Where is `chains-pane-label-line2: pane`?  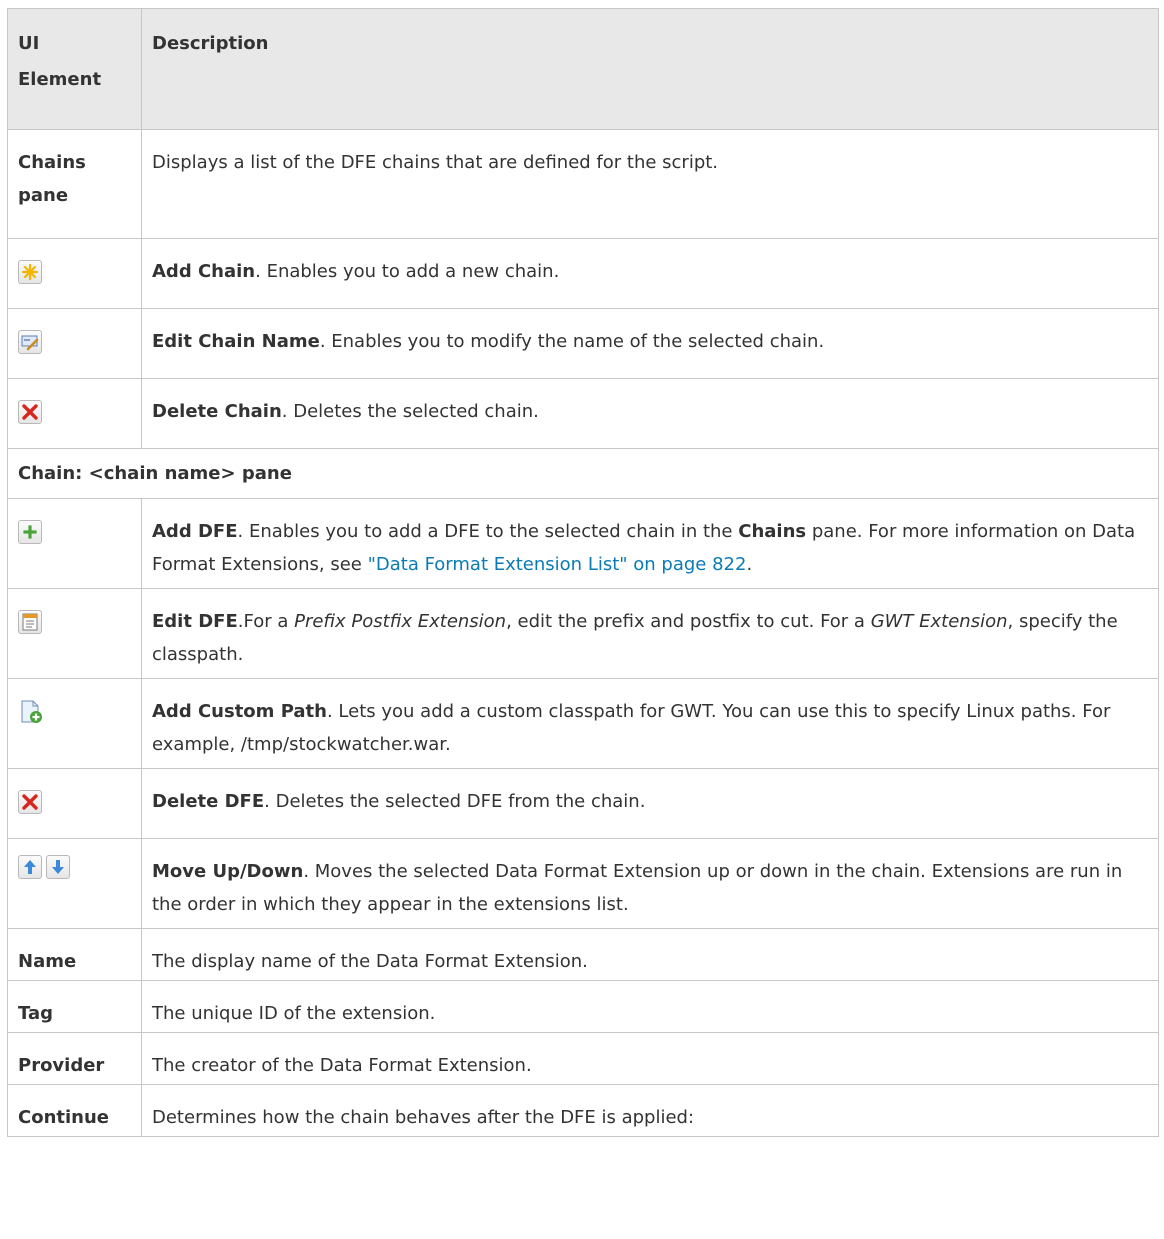 chains-pane-label-line2: pane is located at coordinates (43, 195).